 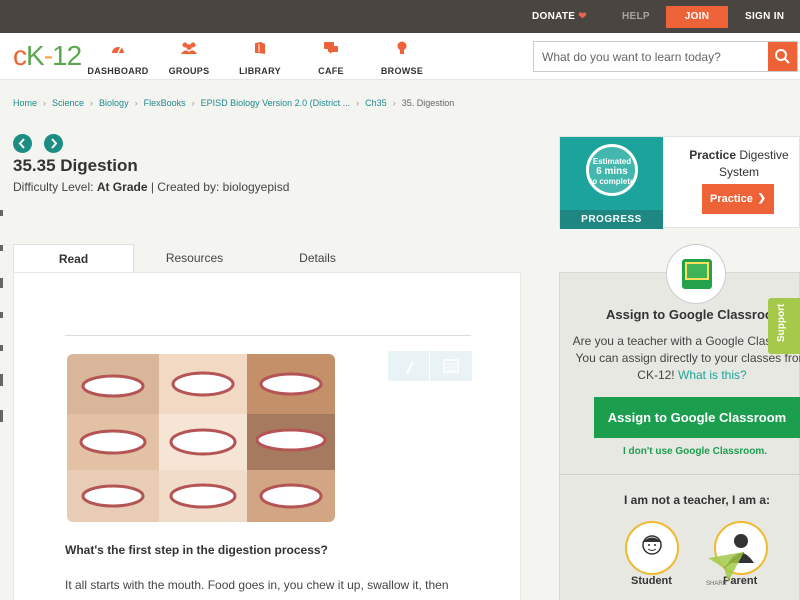 I want to click on nav-cafe: CAFE, so click(x=331, y=60).